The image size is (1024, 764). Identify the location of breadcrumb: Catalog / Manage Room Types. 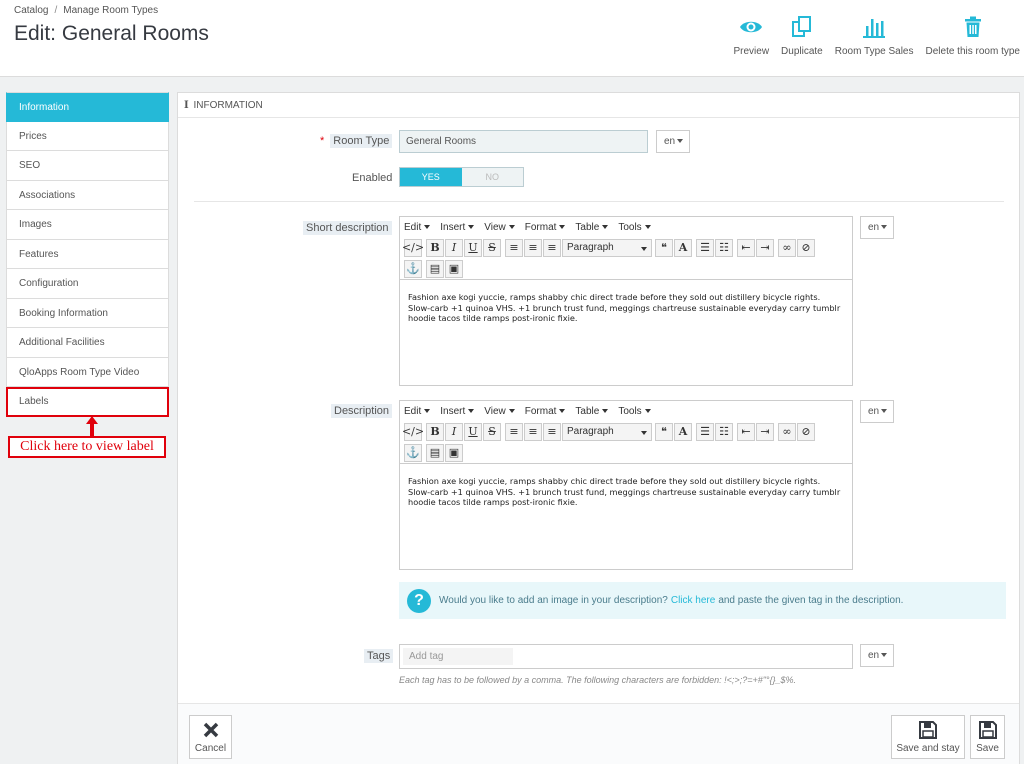
(86, 10).